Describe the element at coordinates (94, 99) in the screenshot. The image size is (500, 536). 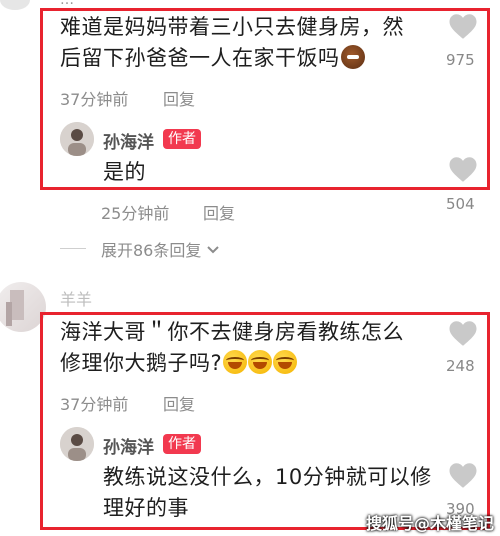
I see `comment-1-time: 37分钟前` at that location.